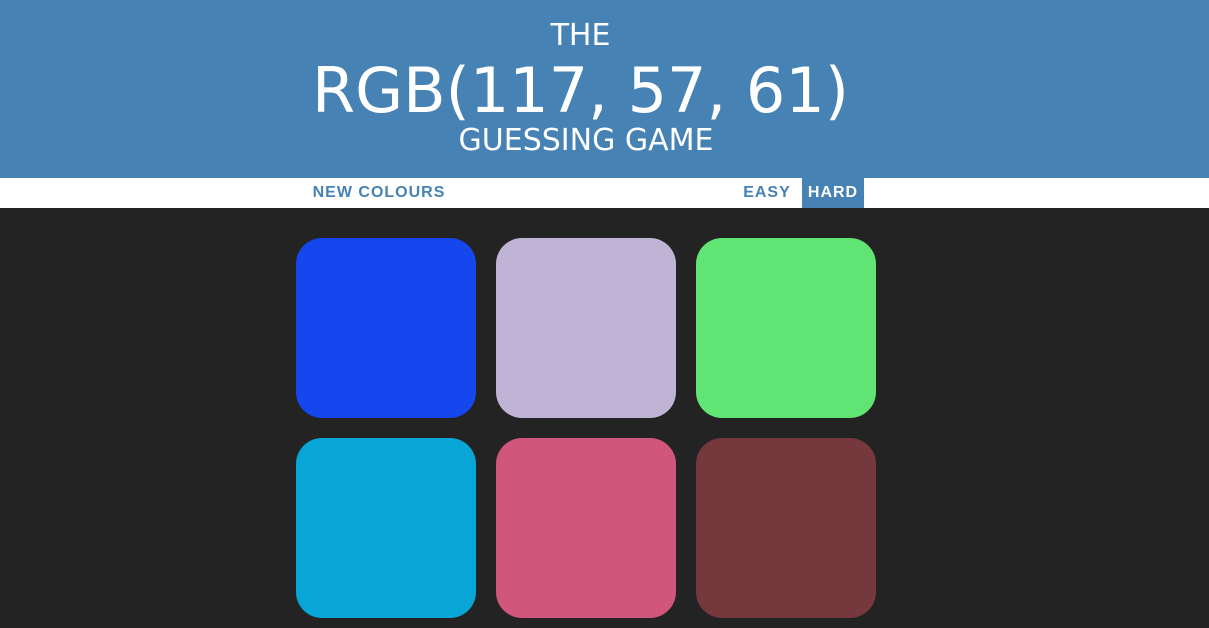 Image resolution: width=1209 pixels, height=628 pixels. I want to click on hard-mode-button: HARD, so click(833, 193).